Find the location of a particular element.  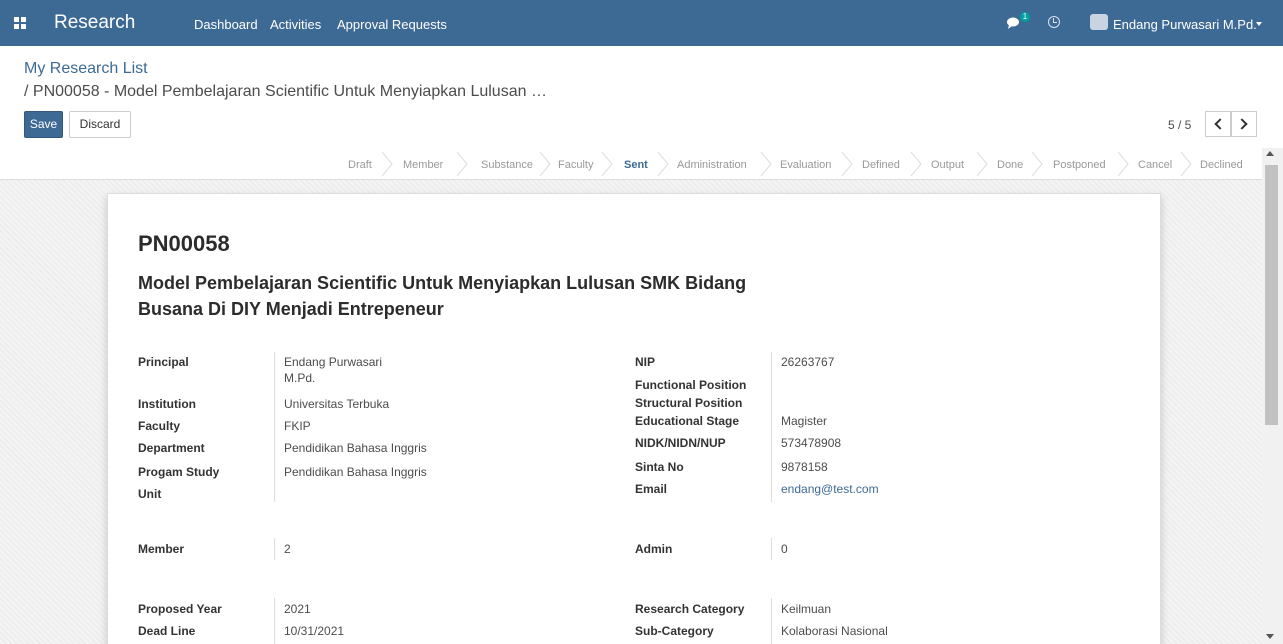

stage-member: Member is located at coordinates (423, 165).